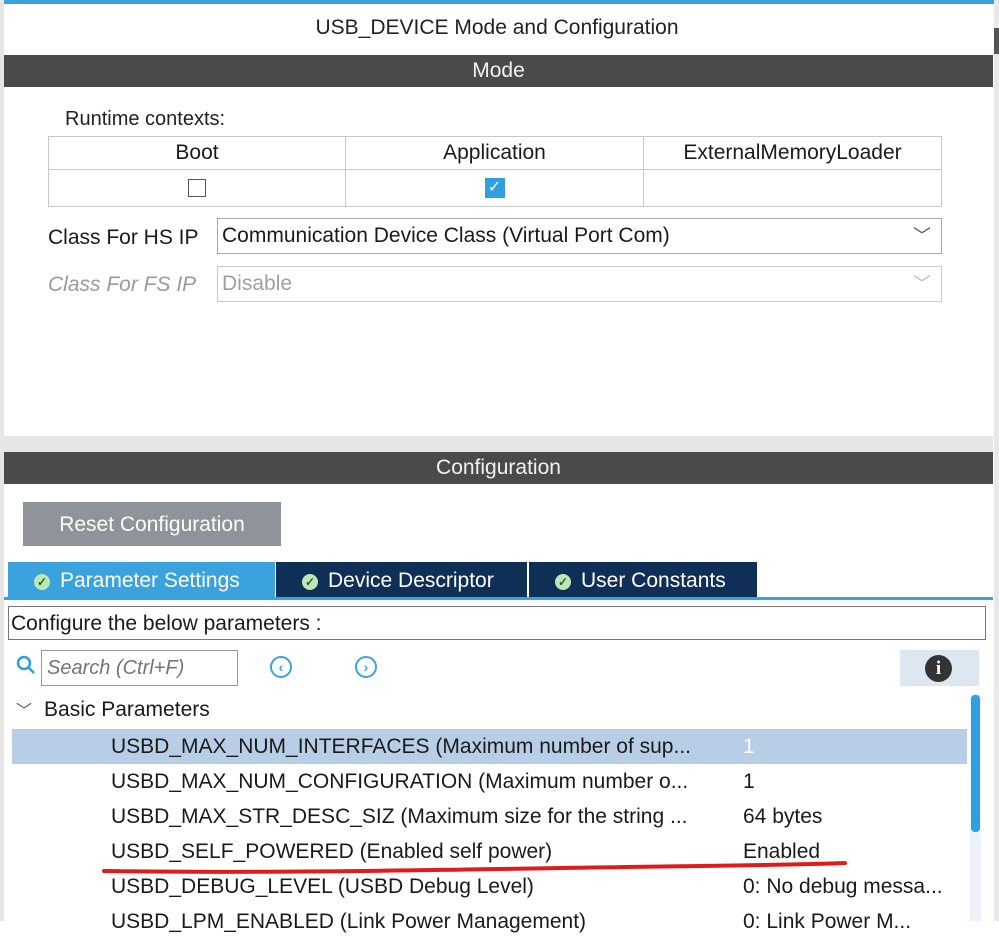 The width and height of the screenshot is (999, 939). What do you see at coordinates (653, 580) in the screenshot?
I see `tab-label: User Constants` at bounding box center [653, 580].